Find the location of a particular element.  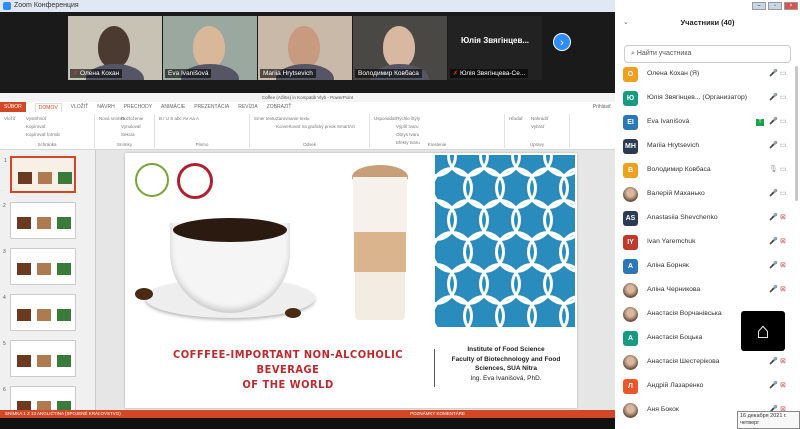

ribbon-command: Hľadať is located at coordinates (516, 118).